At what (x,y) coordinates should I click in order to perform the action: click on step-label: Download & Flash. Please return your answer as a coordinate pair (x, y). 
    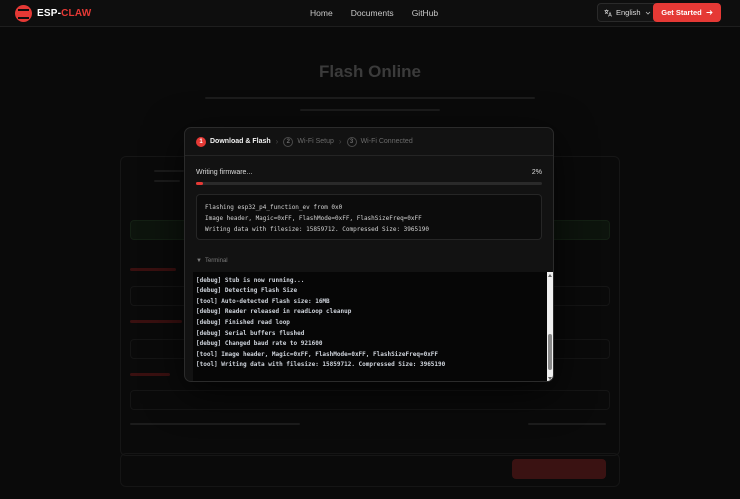
    Looking at the image, I should click on (240, 141).